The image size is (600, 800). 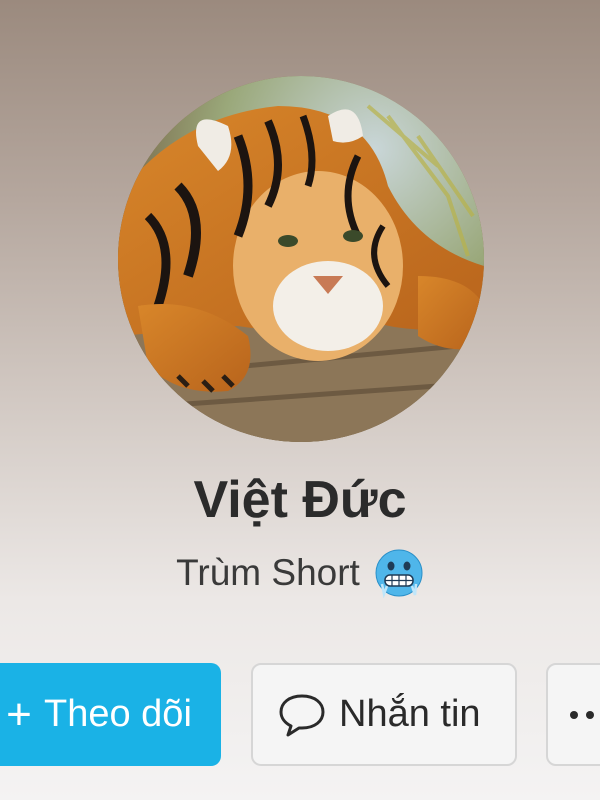 I want to click on message-button: Nhắn tin, so click(x=384, y=714).